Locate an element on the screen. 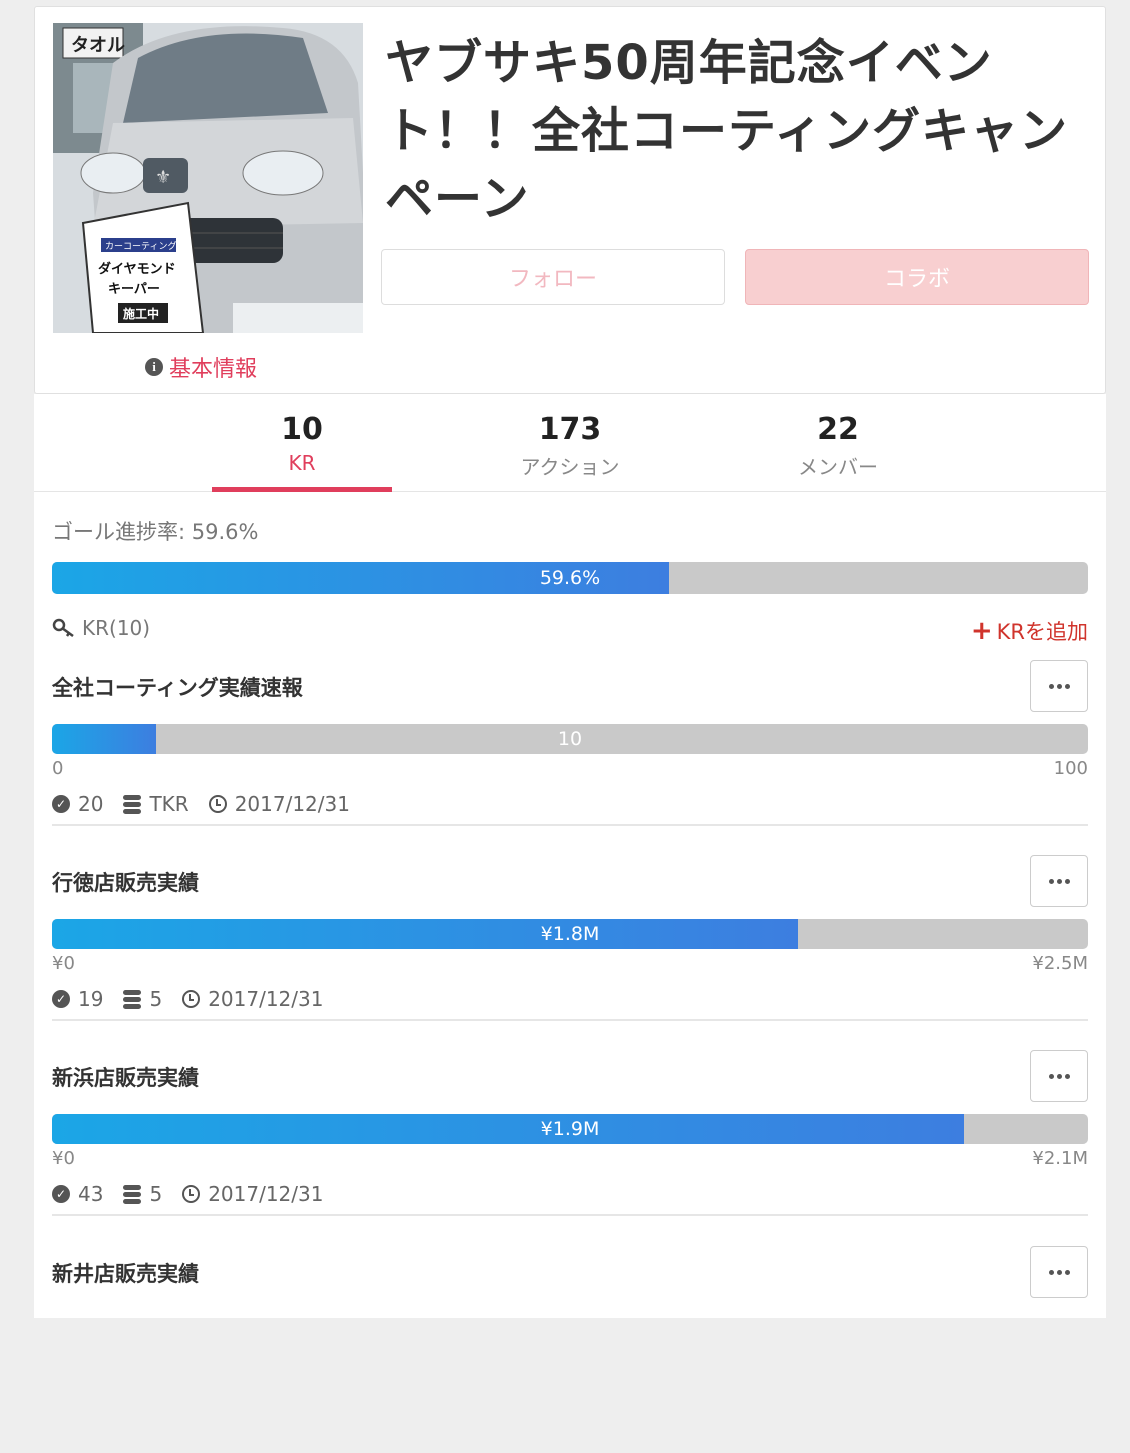 Image resolution: width=1130 pixels, height=1453 pixels. add-kr-button: + KRを追加 is located at coordinates (1029, 631).